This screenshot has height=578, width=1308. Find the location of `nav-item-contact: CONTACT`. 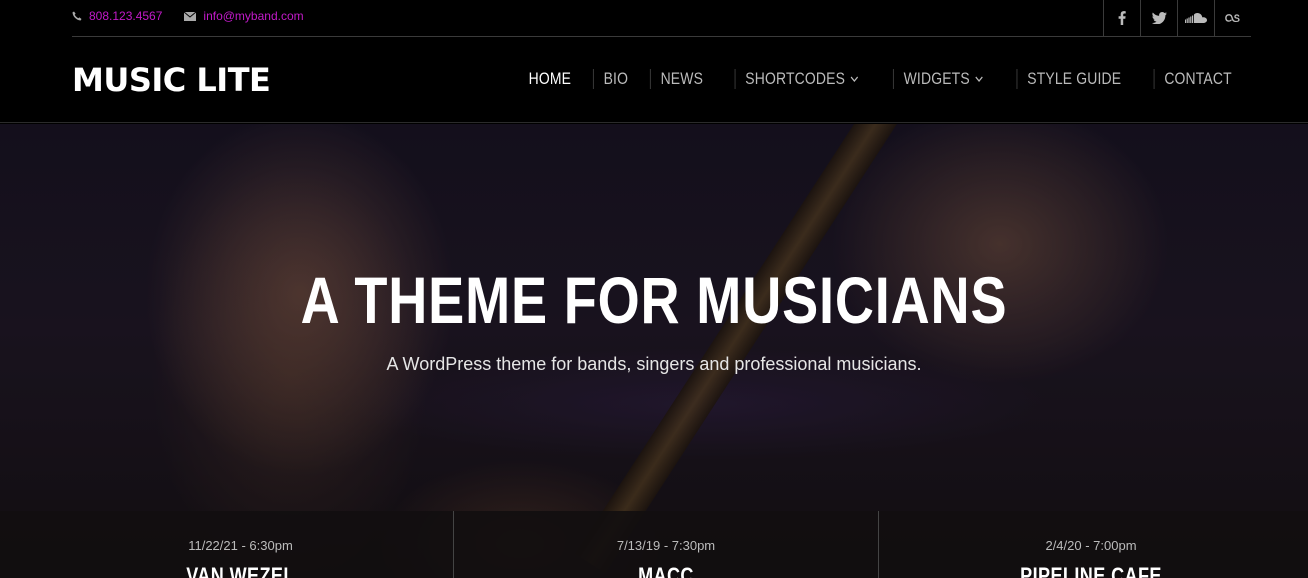

nav-item-contact: CONTACT is located at coordinates (1197, 79).